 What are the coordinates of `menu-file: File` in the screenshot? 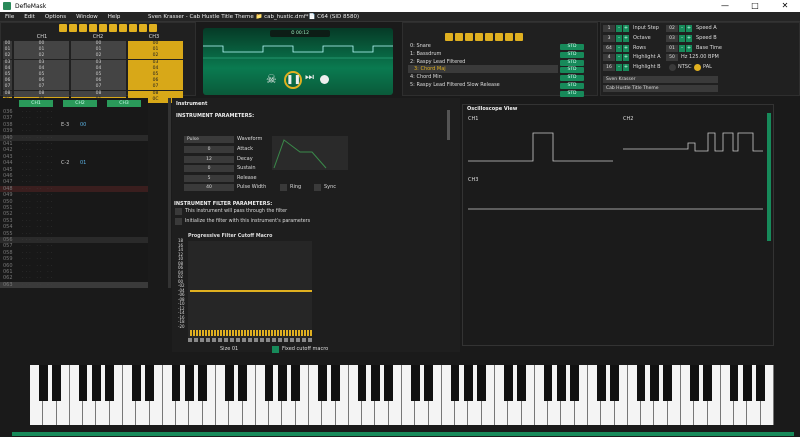 It's located at (9, 17).